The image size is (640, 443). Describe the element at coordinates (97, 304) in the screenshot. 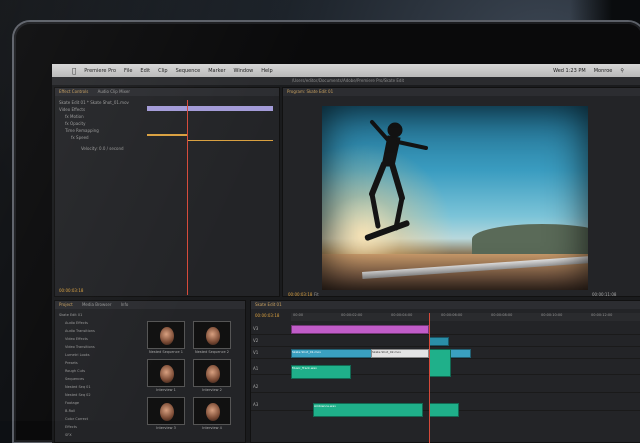

I see `tab-media-browser: Media Browser` at that location.